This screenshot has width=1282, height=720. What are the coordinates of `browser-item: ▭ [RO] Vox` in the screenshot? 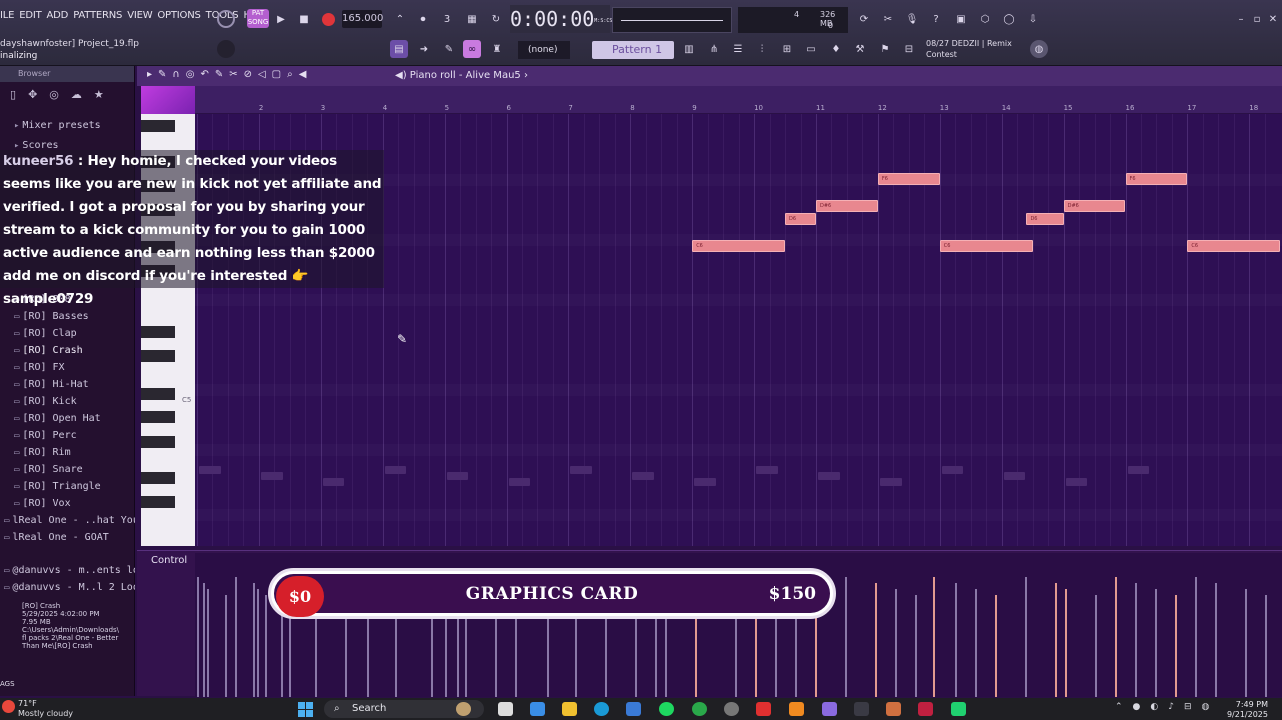 It's located at (67, 503).